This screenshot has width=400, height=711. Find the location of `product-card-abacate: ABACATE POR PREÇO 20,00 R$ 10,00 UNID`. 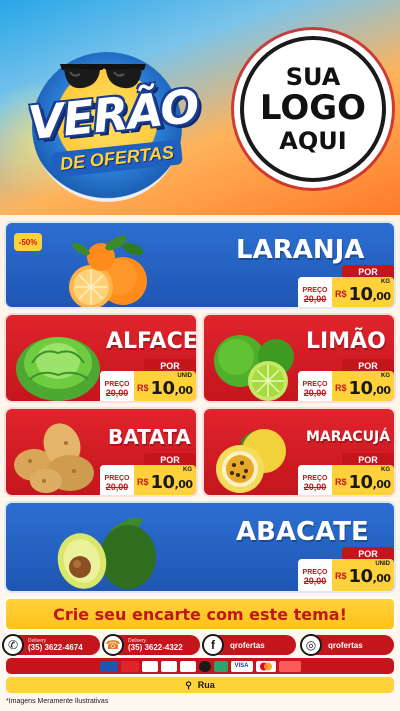

product-card-abacate: ABACATE POR PREÇO 20,00 R$ 10,00 UNID is located at coordinates (200, 547).